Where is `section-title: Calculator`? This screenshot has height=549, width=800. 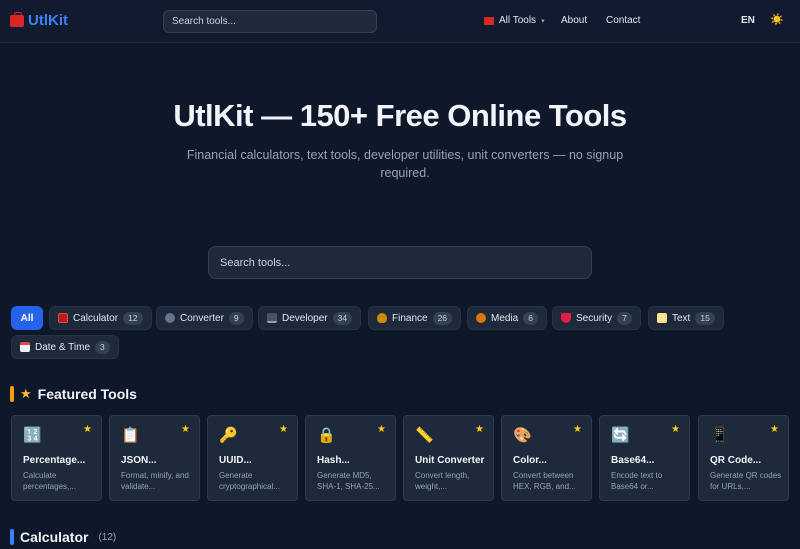
section-title: Calculator is located at coordinates (54, 537).